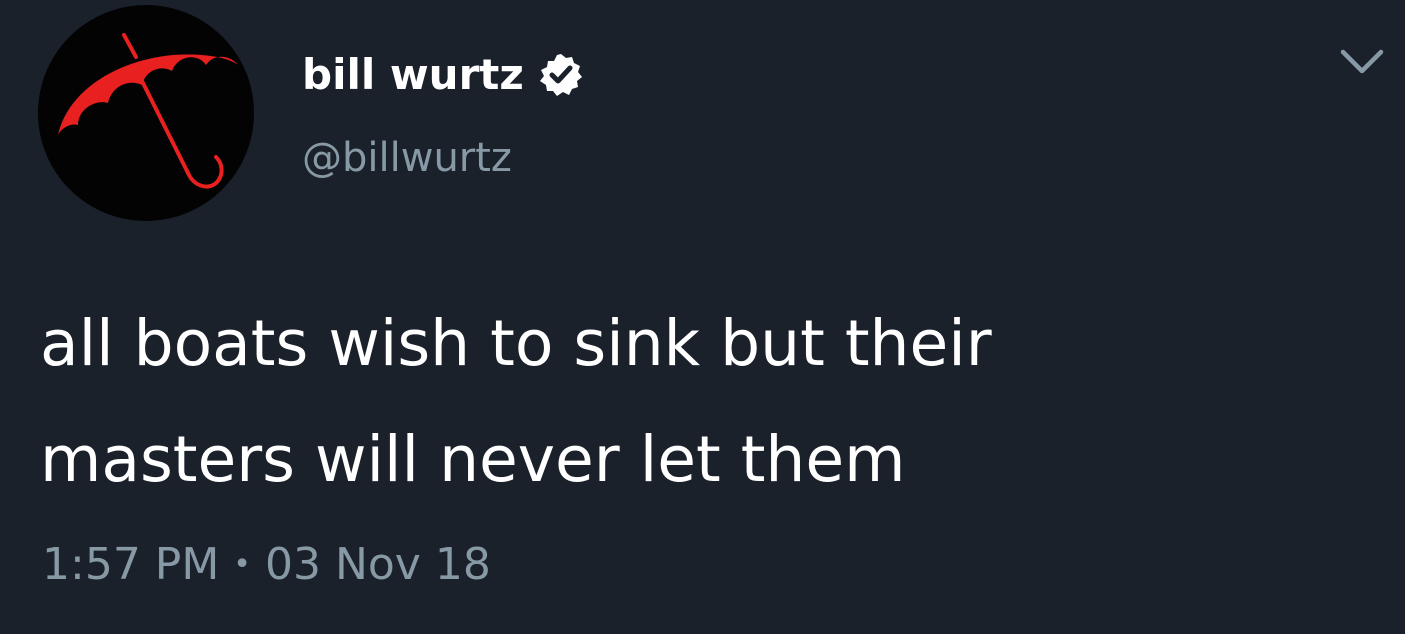 The width and height of the screenshot is (1405, 634). I want to click on display-name: bill wurtz, so click(413, 75).